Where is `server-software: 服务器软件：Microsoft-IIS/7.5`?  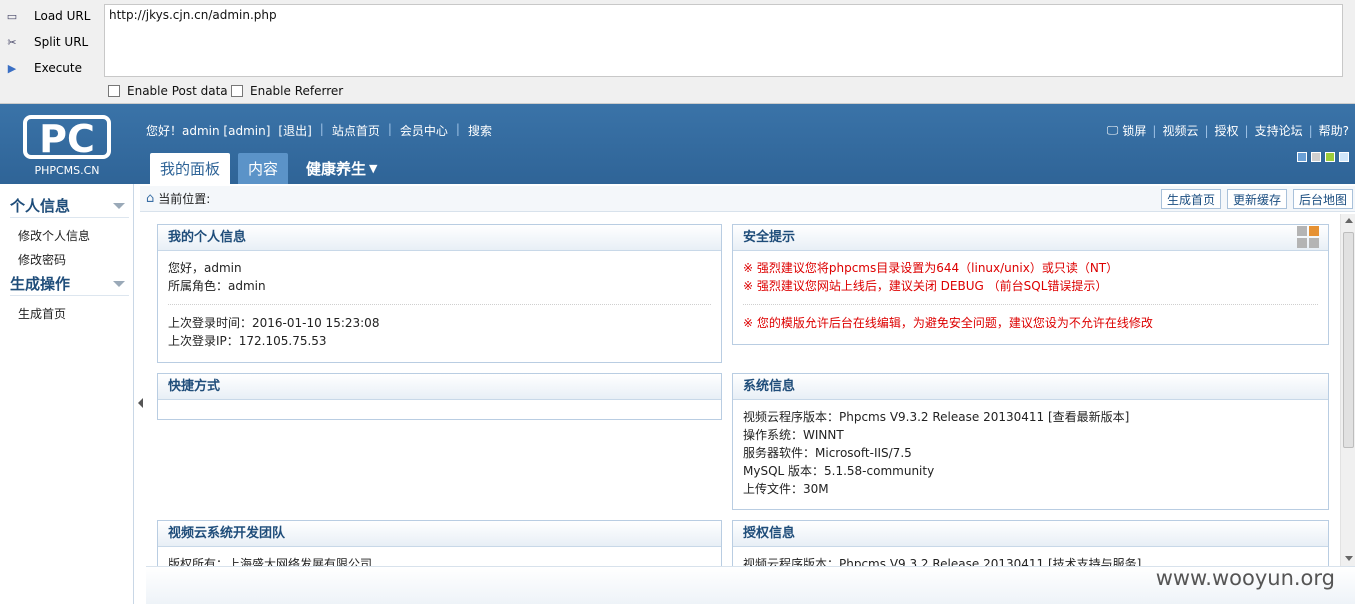
server-software: 服务器软件：Microsoft-IIS/7.5 is located at coordinates (827, 453).